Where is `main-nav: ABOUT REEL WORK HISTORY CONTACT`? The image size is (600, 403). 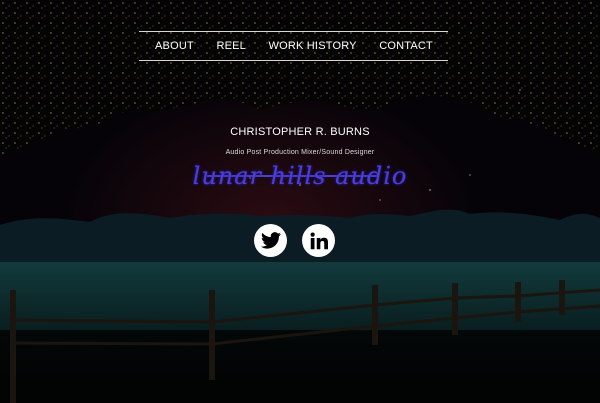
main-nav: ABOUT REEL WORK HISTORY CONTACT is located at coordinates (293, 46).